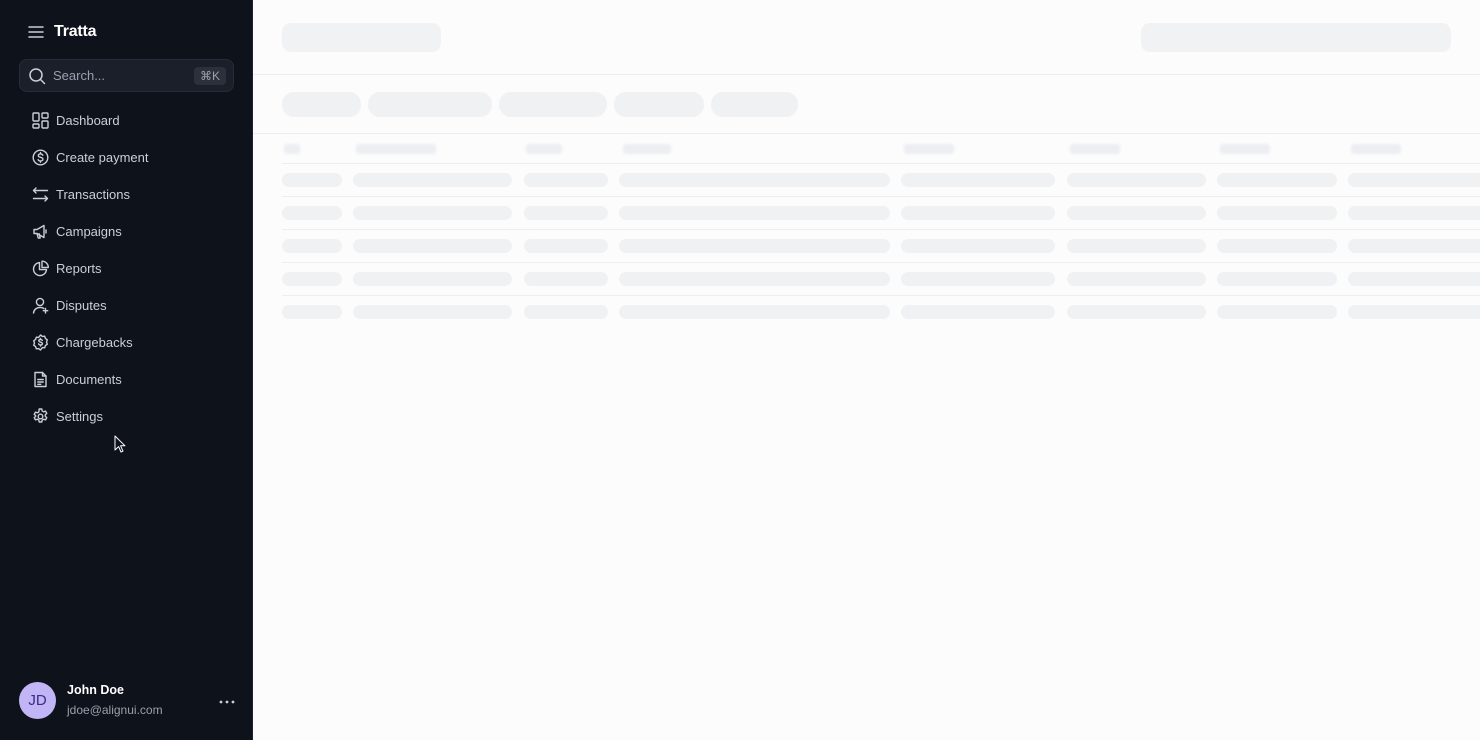  I want to click on dollar-badge-icon, so click(40, 343).